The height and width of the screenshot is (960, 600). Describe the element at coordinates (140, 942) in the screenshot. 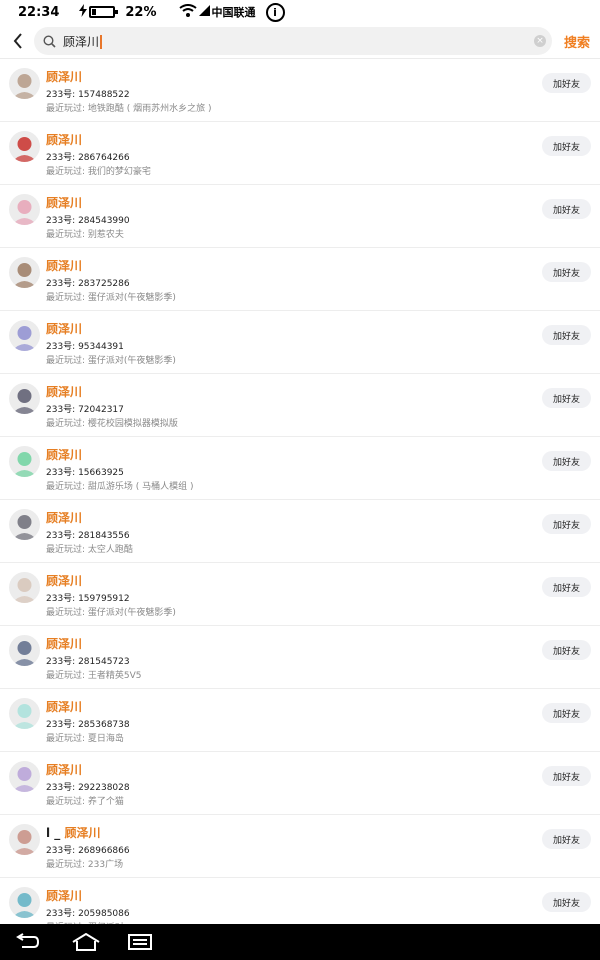

I see `recents-nav-icon` at that location.